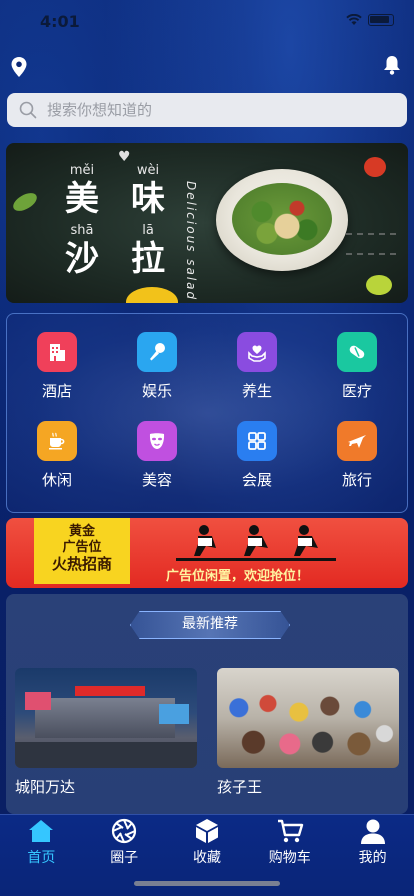 Image resolution: width=414 pixels, height=896 pixels. Describe the element at coordinates (148, 170) in the screenshot. I see `pinyin-wei: wèi` at that location.